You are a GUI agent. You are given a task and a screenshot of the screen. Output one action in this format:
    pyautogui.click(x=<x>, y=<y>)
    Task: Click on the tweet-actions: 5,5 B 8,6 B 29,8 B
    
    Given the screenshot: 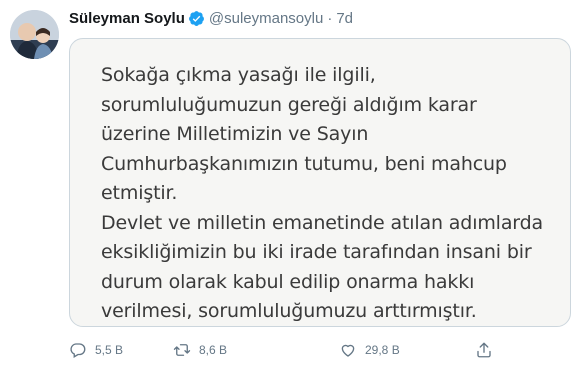 What is the action you would take?
    pyautogui.click(x=319, y=350)
    